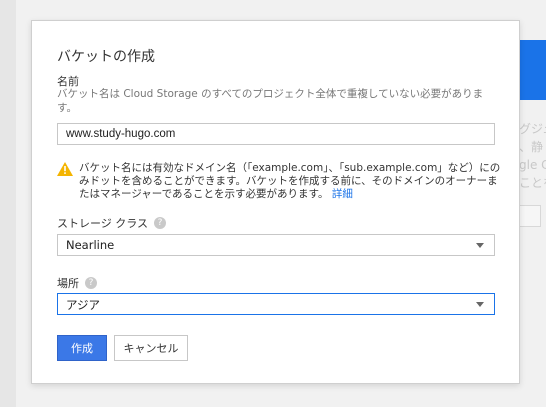 This screenshot has width=546, height=407. I want to click on storage-class-label-row: ストレージ クラス ?, so click(112, 223).